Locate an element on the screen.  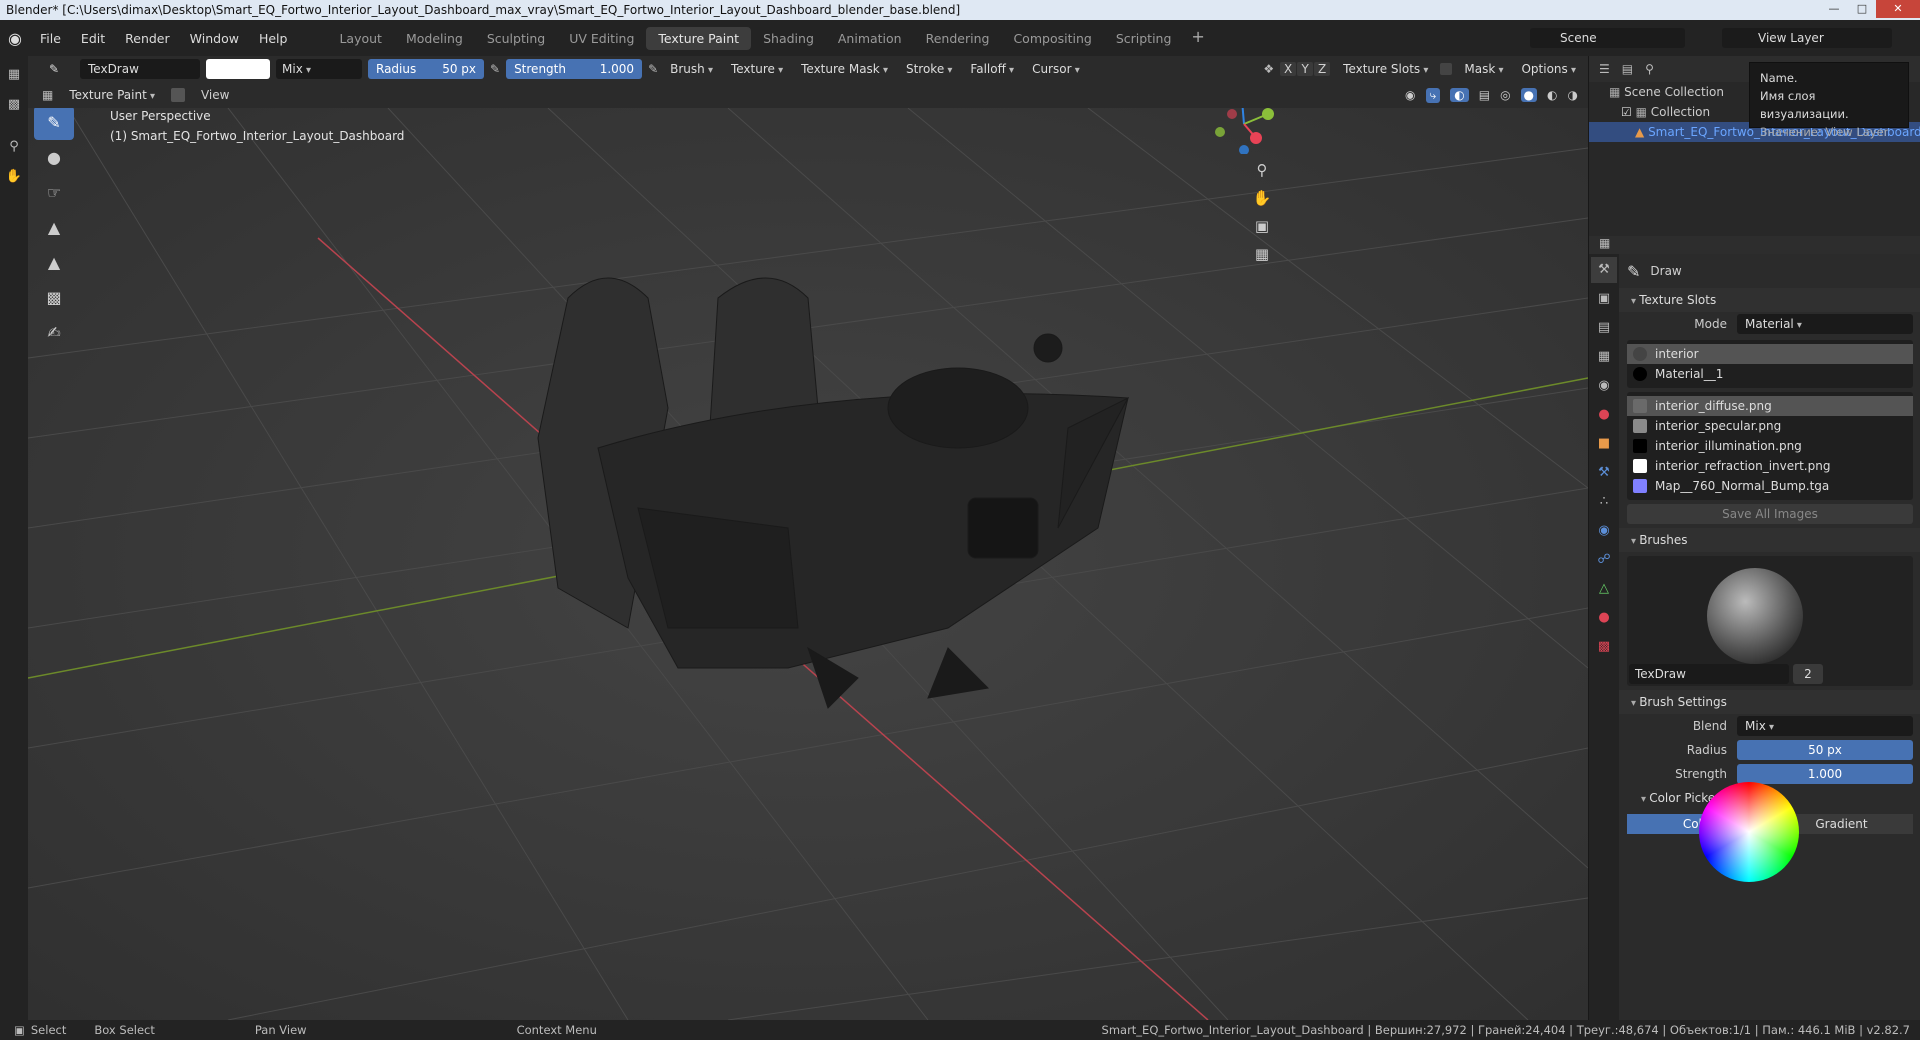
strength-pressure-icon: ✎ is located at coordinates (653, 69).